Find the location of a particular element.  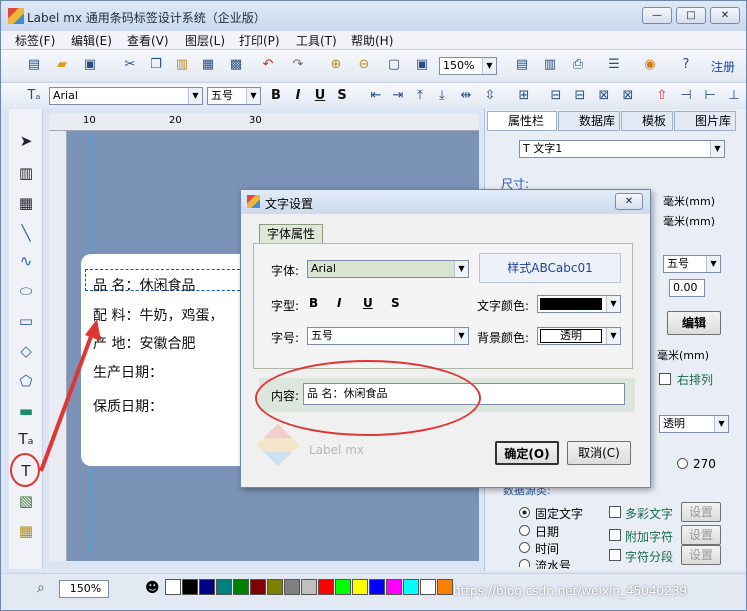

font-size-select: 五号 ▼ is located at coordinates (234, 96).